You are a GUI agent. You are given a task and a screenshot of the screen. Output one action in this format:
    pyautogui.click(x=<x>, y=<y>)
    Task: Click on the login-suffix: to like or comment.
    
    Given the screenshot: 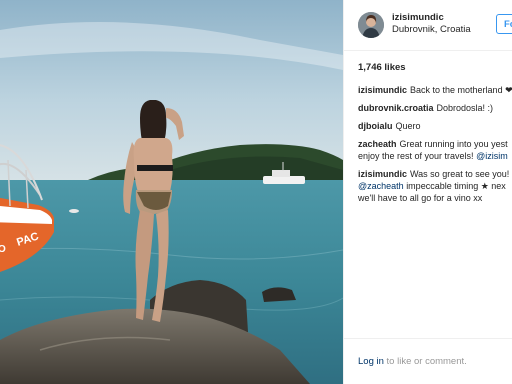 What is the action you would take?
    pyautogui.click(x=426, y=361)
    